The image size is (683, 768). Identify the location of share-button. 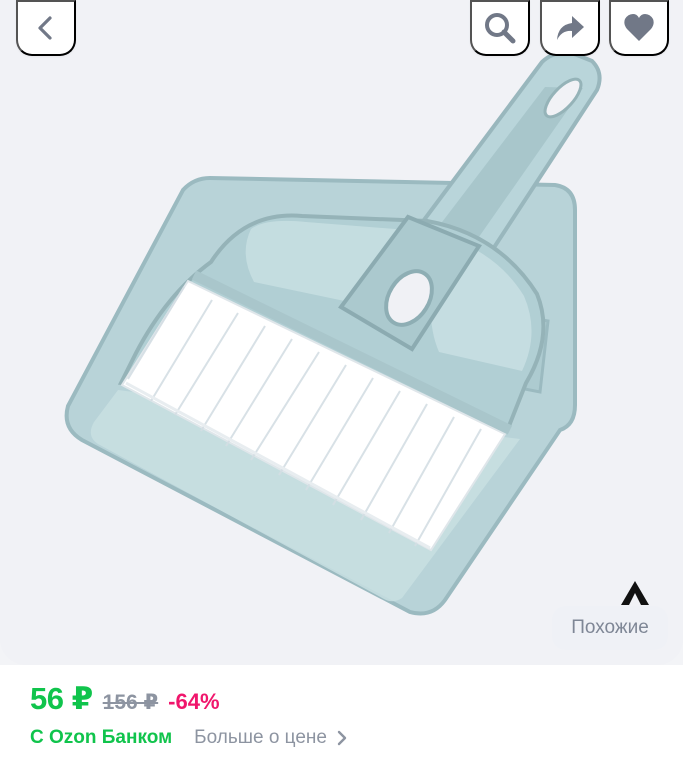
(570, 28).